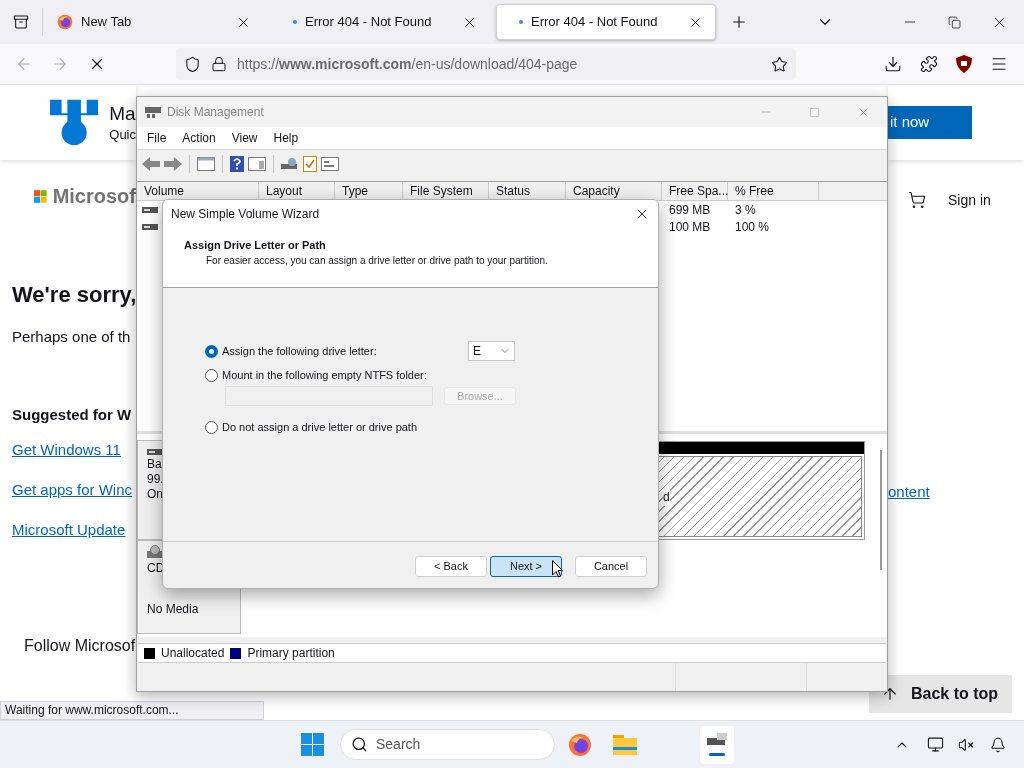 The image size is (1024, 768). What do you see at coordinates (717, 744) in the screenshot?
I see `disk-management-taskbar-icon` at bounding box center [717, 744].